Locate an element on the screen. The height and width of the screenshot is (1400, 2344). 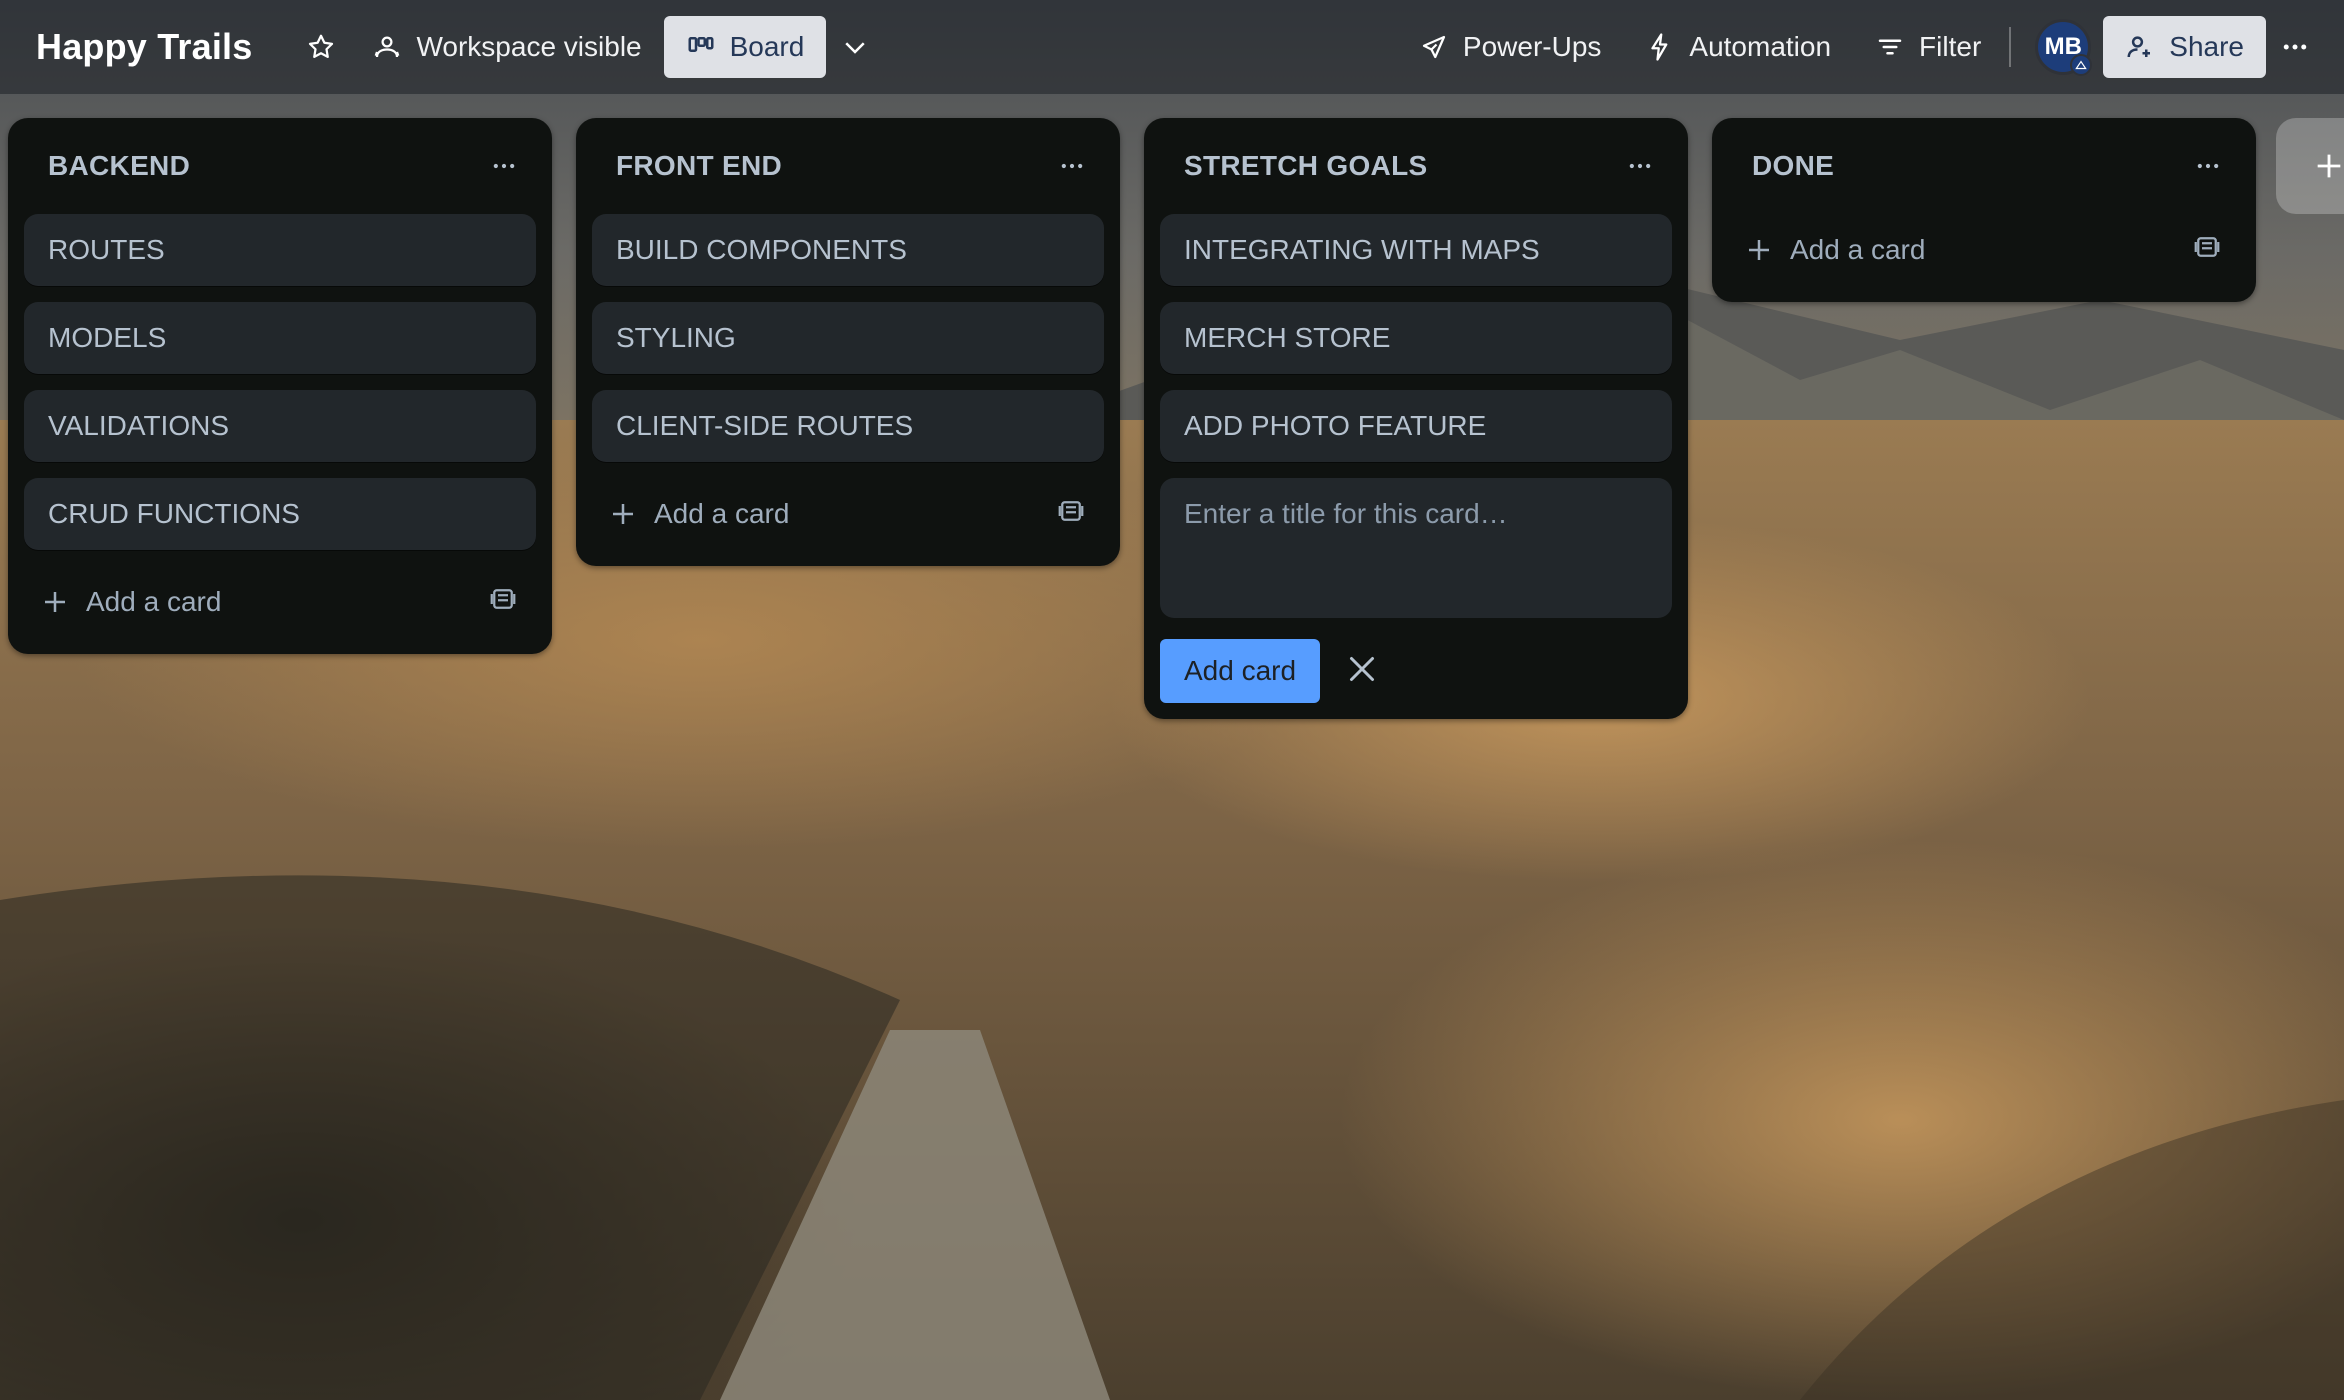
add-person-icon is located at coordinates (2139, 47).